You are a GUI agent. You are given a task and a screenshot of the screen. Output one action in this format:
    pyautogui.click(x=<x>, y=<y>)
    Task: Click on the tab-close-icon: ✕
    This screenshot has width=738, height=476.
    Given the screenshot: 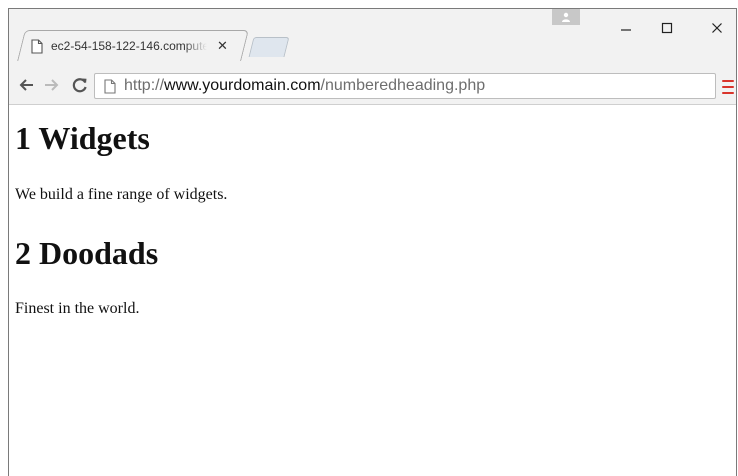 What is the action you would take?
    pyautogui.click(x=222, y=46)
    